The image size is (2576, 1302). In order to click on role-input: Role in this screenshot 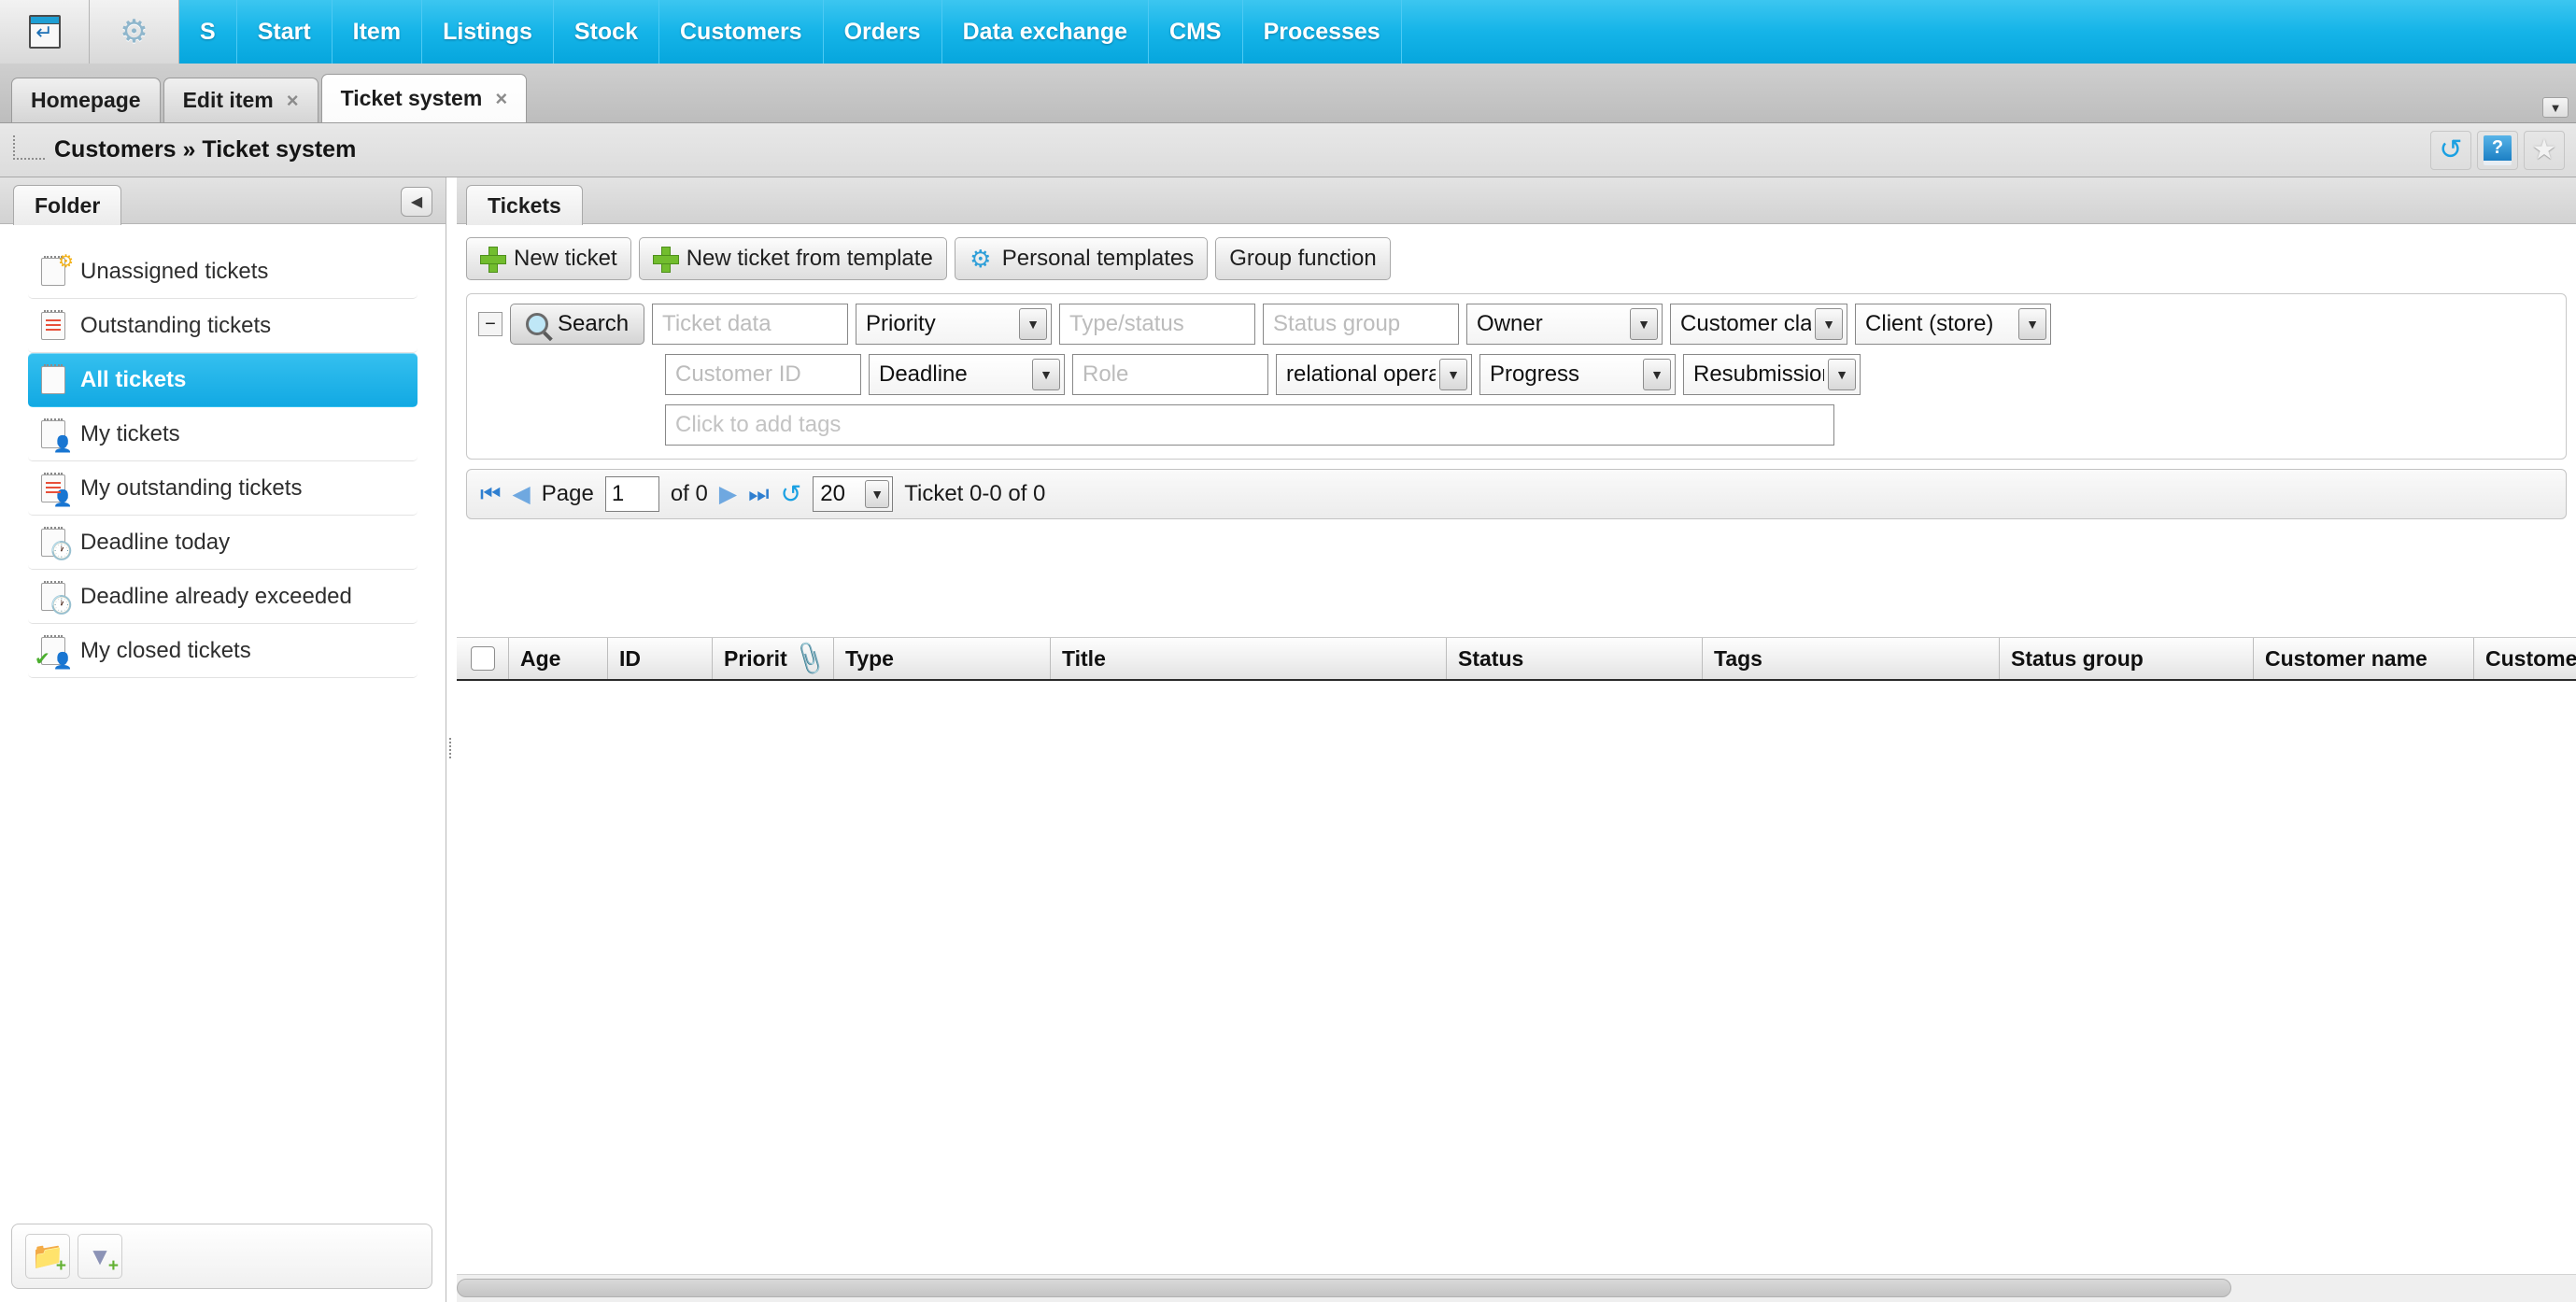, I will do `click(1170, 374)`.